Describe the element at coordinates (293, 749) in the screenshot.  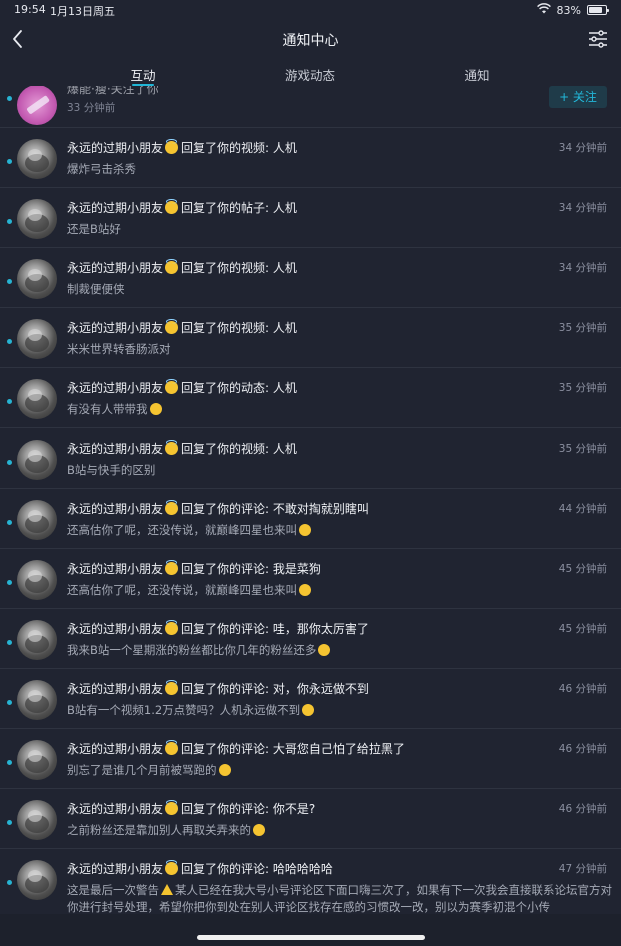
I see `reply-action: 回复了你的评论: 大哥您自己怕了给拉黑了` at that location.